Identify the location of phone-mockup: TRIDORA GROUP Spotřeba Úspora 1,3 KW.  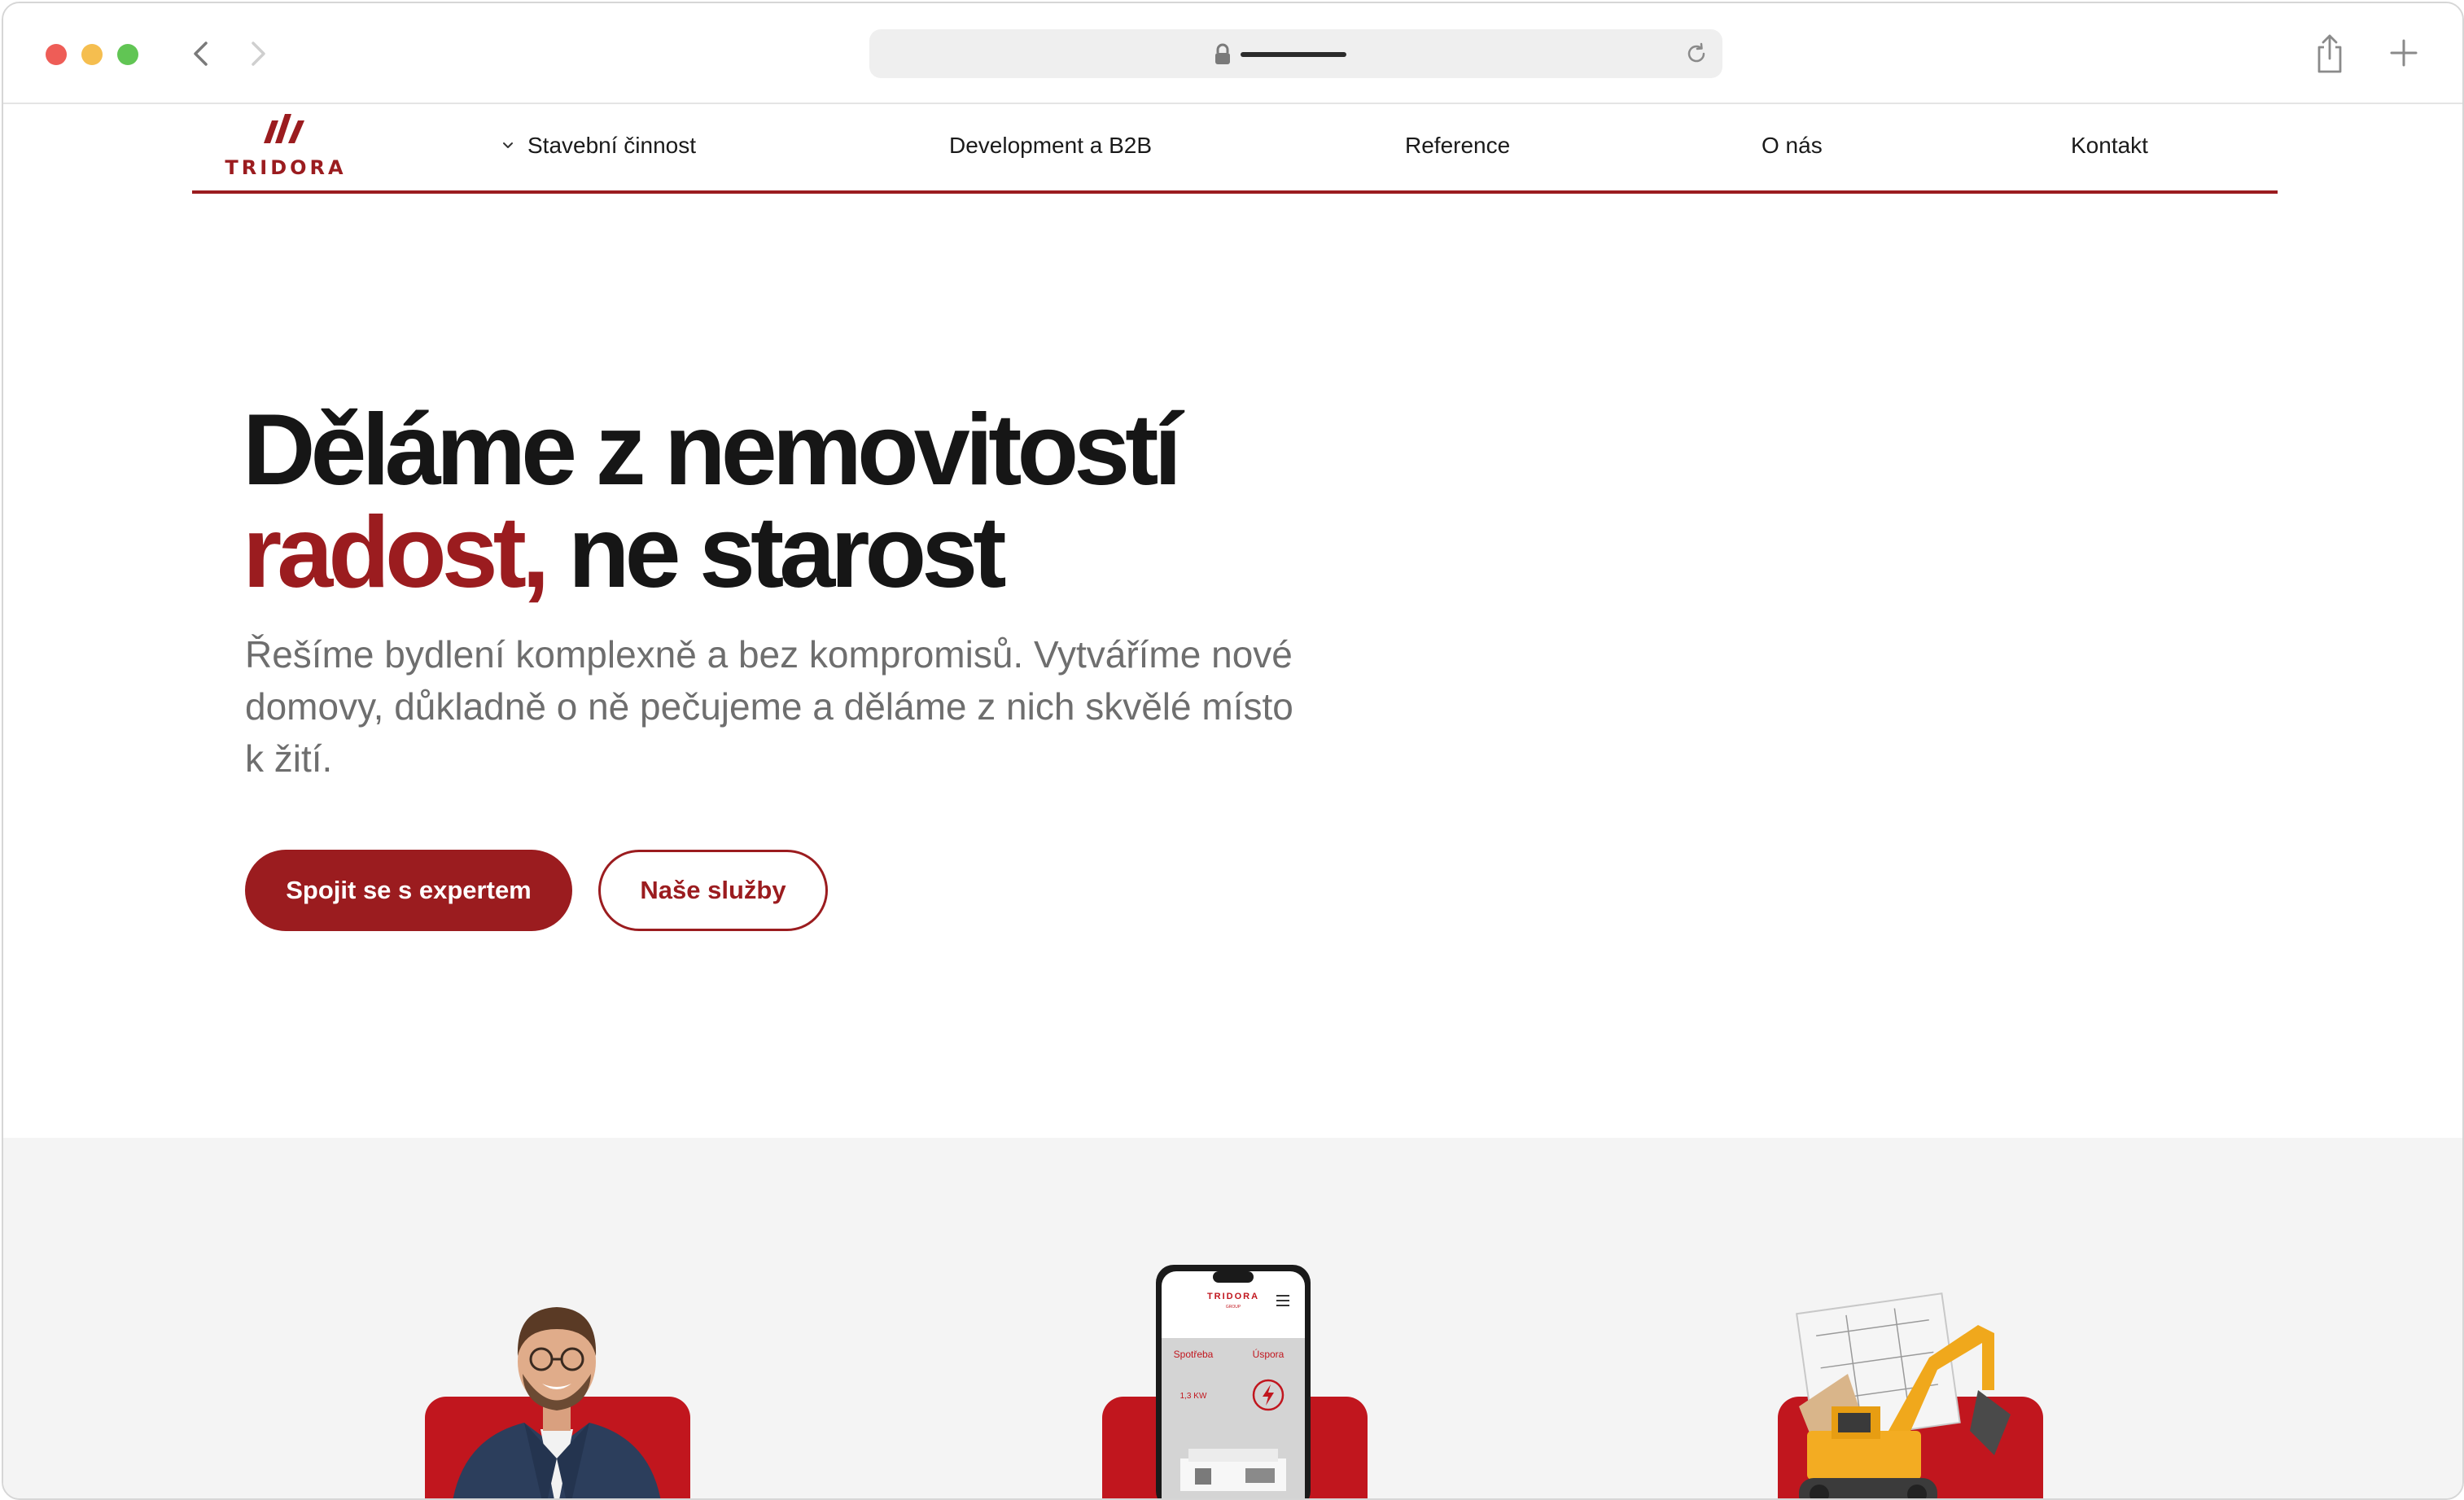
(1233, 1381).